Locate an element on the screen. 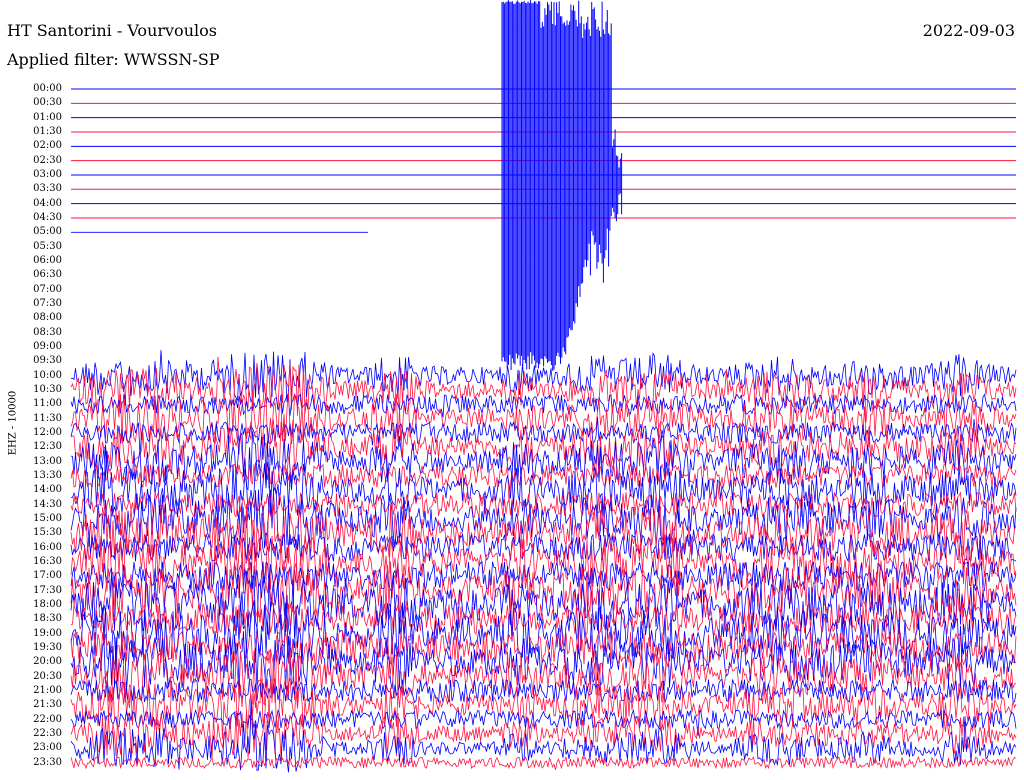  earthquake-signal is located at coordinates (562, 185).